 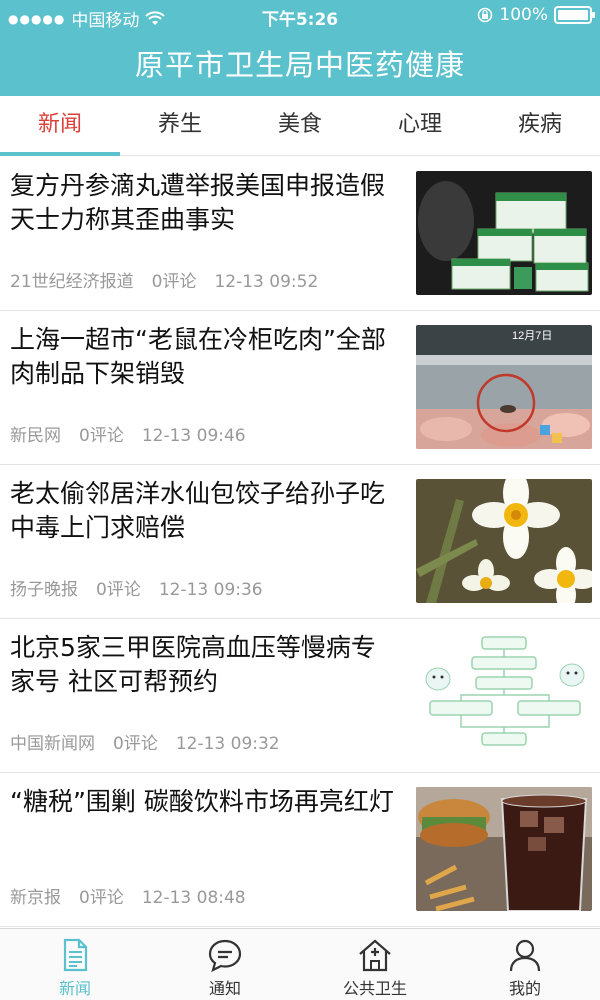 I want to click on news-meta: 21世纪经济报道 0评论 12-13 09:52, so click(x=173, y=279).